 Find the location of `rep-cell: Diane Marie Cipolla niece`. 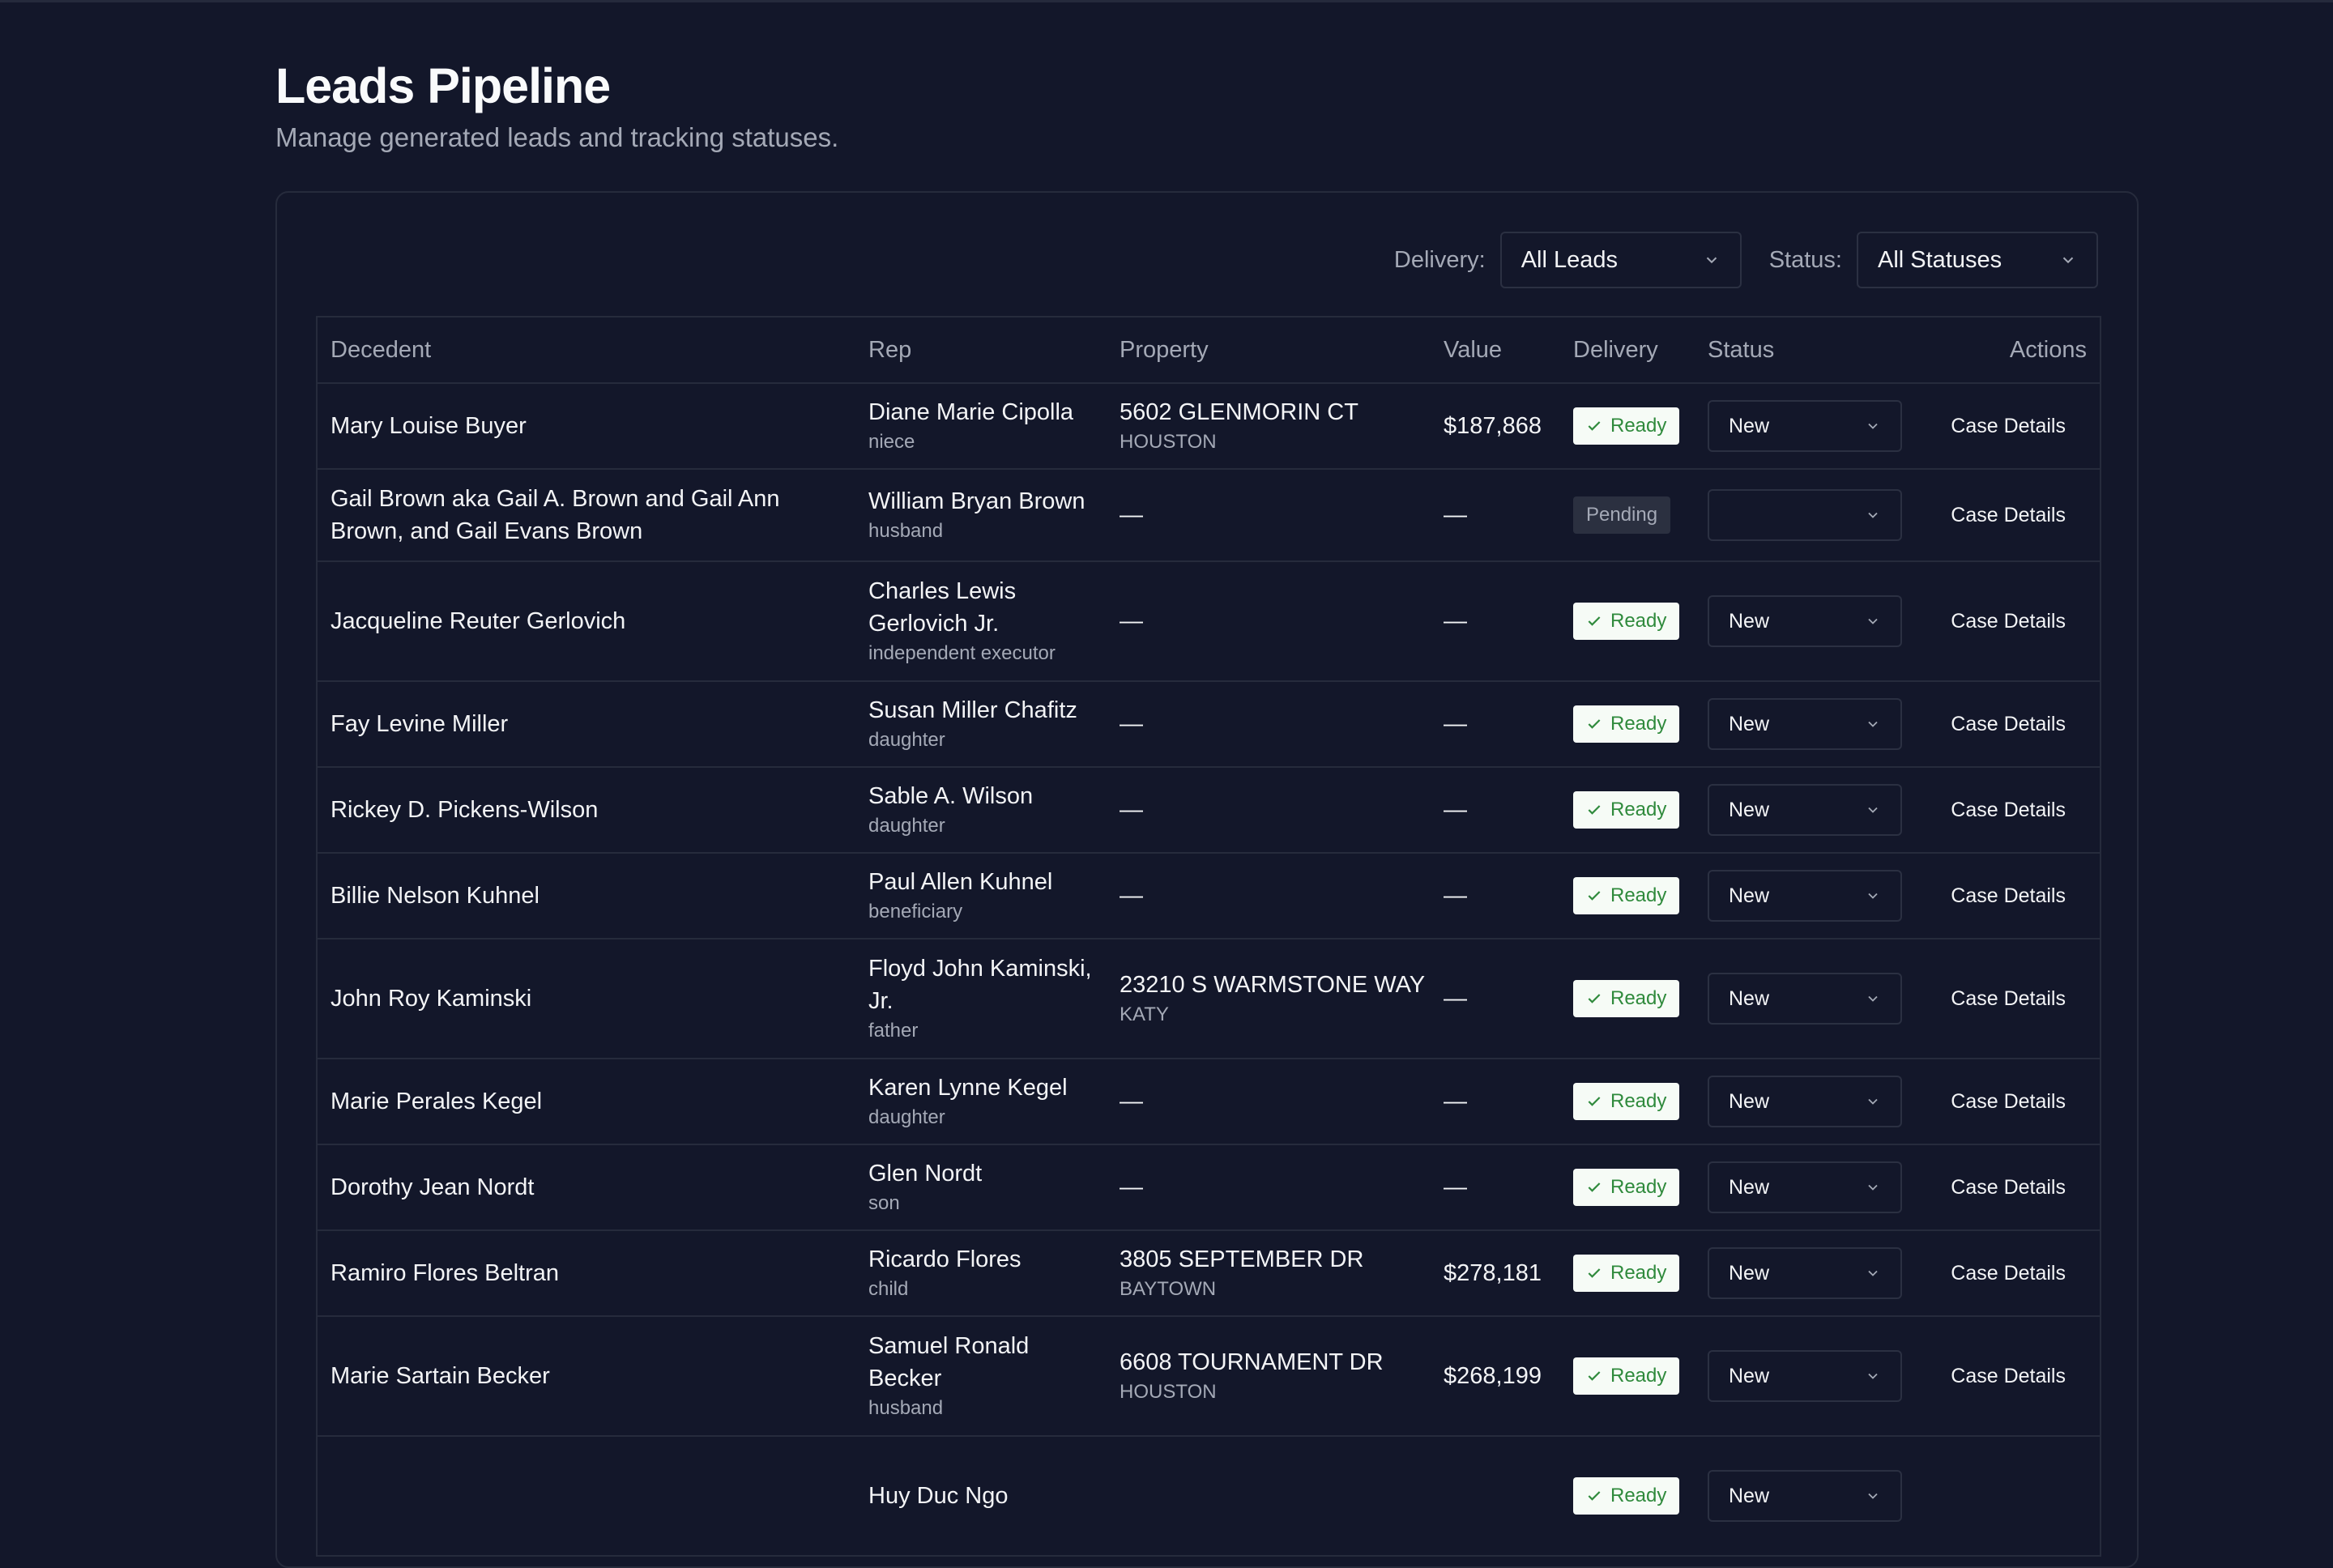

rep-cell: Diane Marie Cipolla niece is located at coordinates (985, 426).